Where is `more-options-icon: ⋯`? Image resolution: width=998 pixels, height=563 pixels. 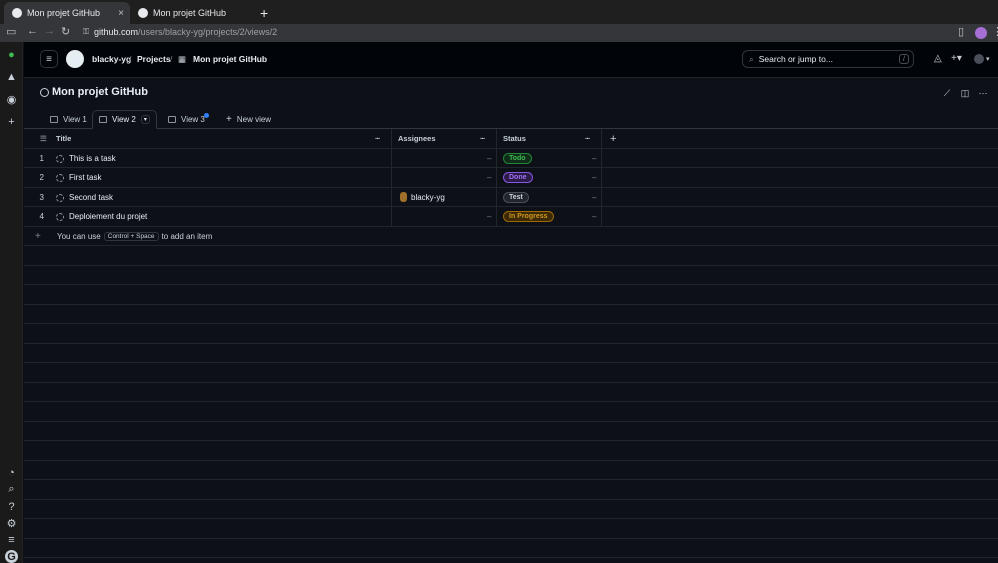 more-options-icon: ⋯ is located at coordinates (983, 93).